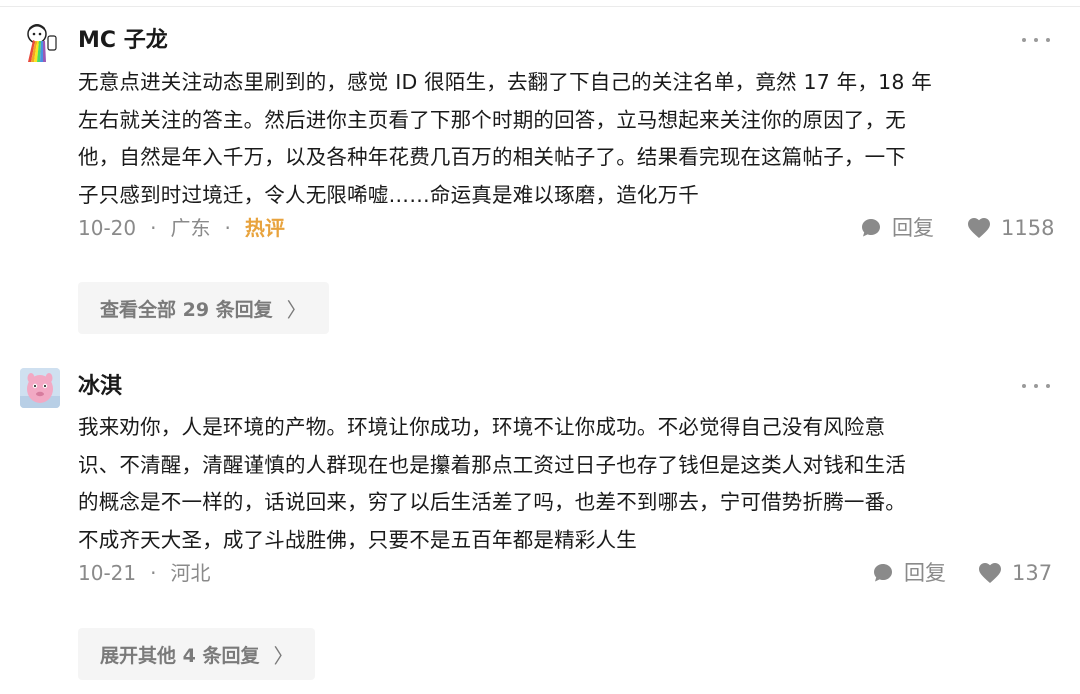  Describe the element at coordinates (123, 41) in the screenshot. I see `comment-author: MC 子龙` at that location.